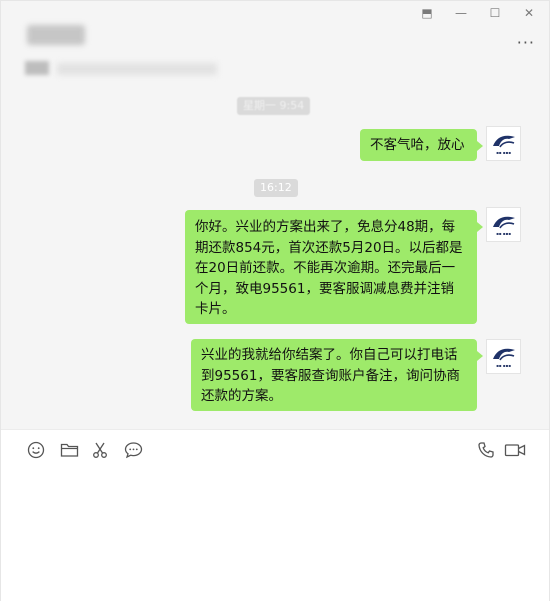  Describe the element at coordinates (526, 42) in the screenshot. I see `more-options-button: ···` at that location.